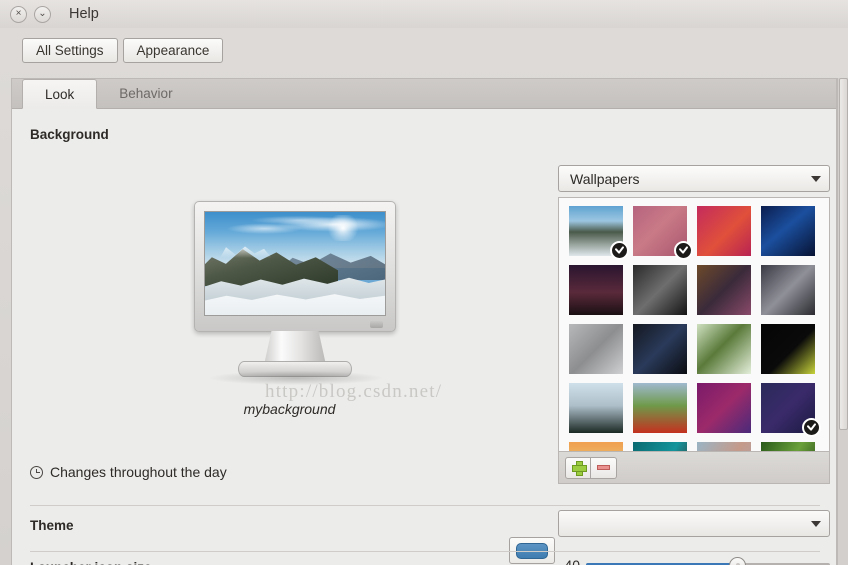 Image resolution: width=848 pixels, height=565 pixels. I want to click on chevron-down-icon: ⌄, so click(42, 14).